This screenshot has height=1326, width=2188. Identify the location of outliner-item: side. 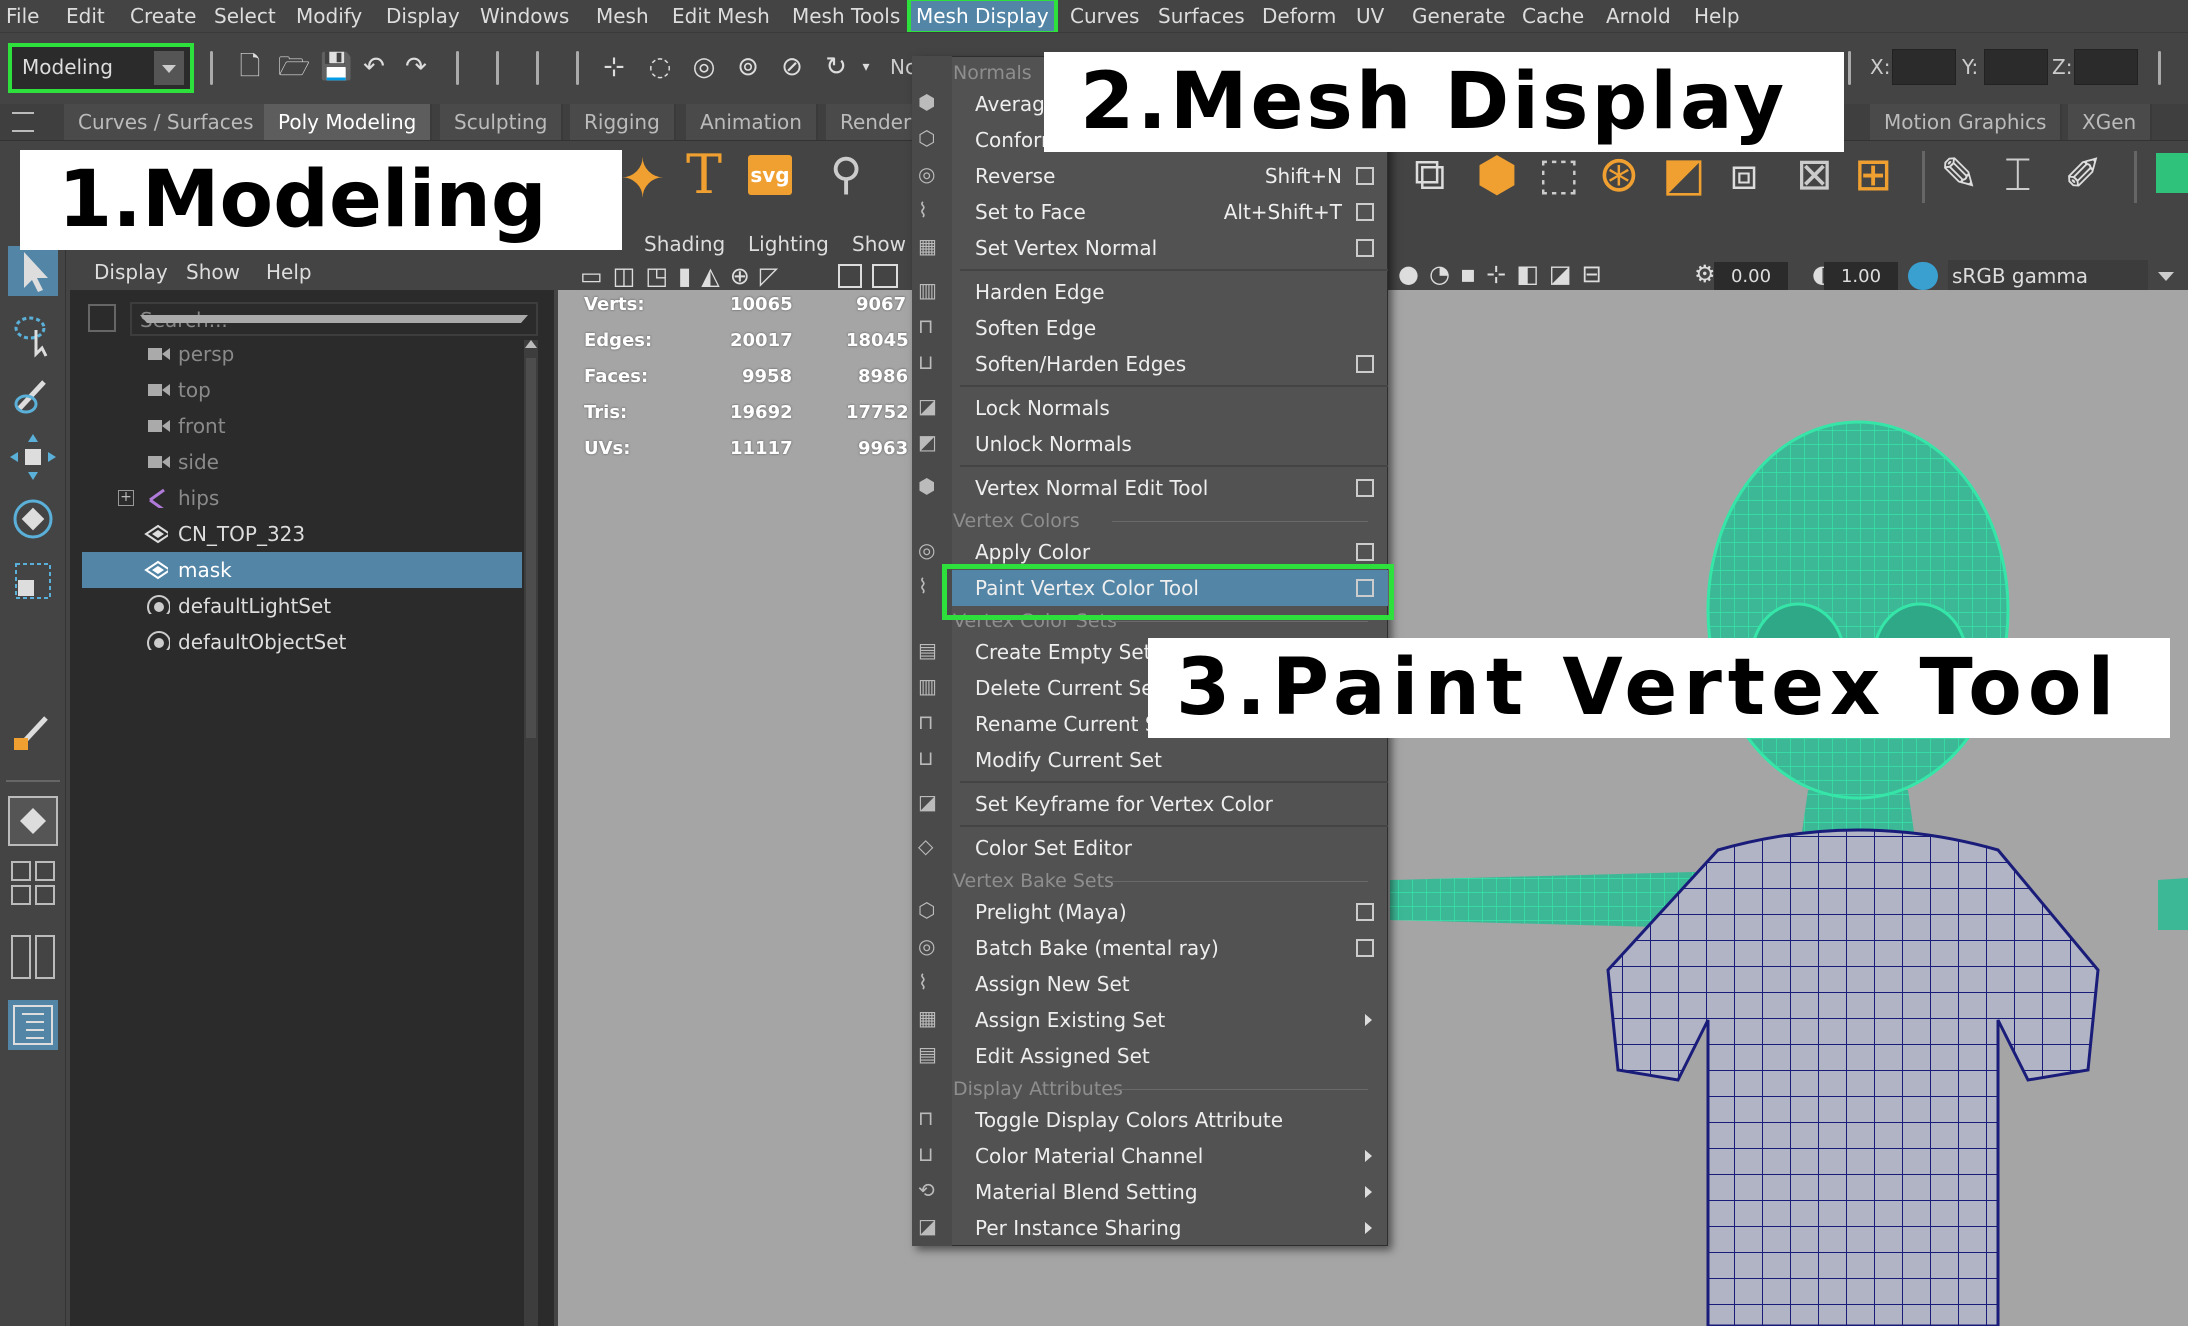
(302, 462).